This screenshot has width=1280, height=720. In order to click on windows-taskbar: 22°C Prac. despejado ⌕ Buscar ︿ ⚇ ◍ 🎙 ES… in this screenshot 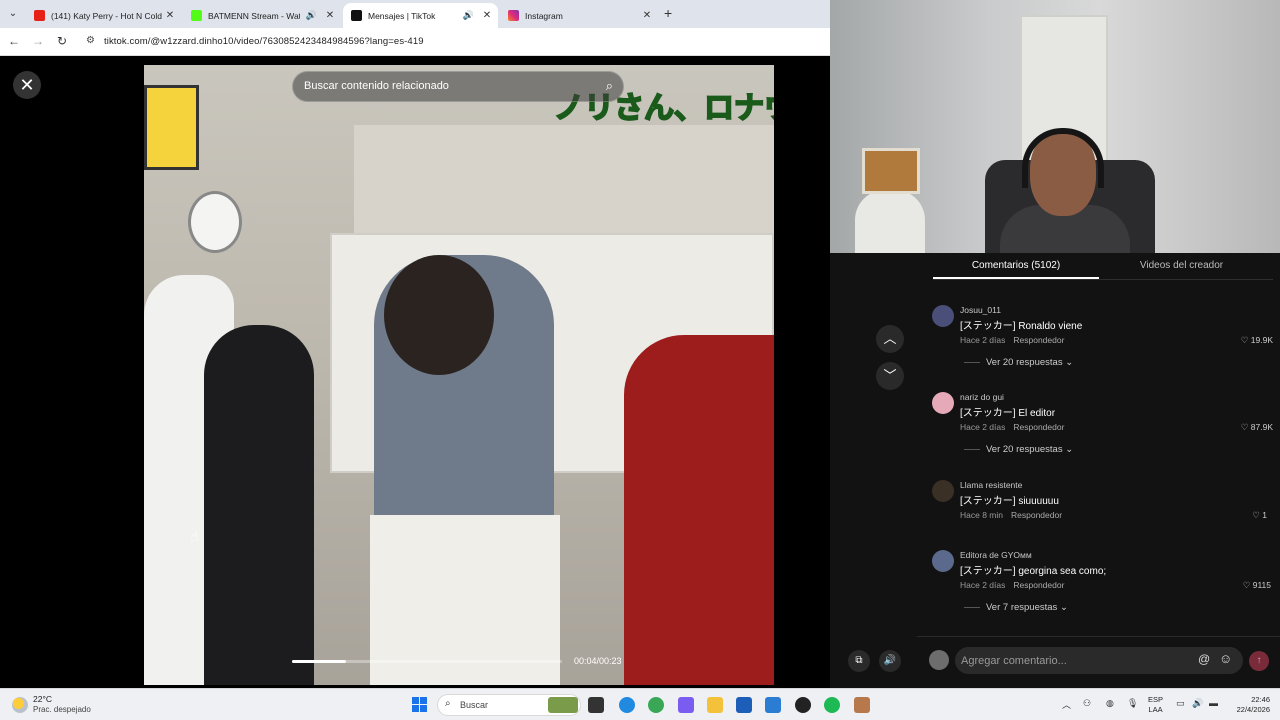, I will do `click(640, 704)`.